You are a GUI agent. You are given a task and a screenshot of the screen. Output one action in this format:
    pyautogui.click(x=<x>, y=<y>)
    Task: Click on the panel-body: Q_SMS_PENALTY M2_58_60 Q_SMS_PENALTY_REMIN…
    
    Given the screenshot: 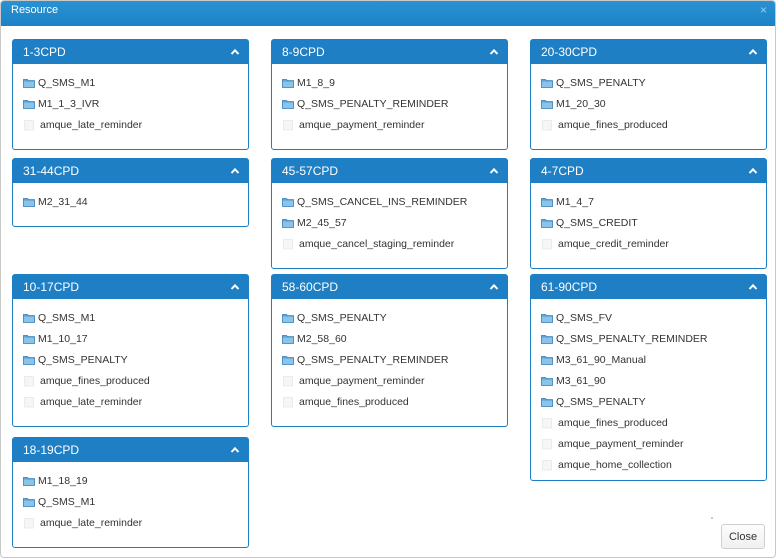 What is the action you would take?
    pyautogui.click(x=389, y=355)
    